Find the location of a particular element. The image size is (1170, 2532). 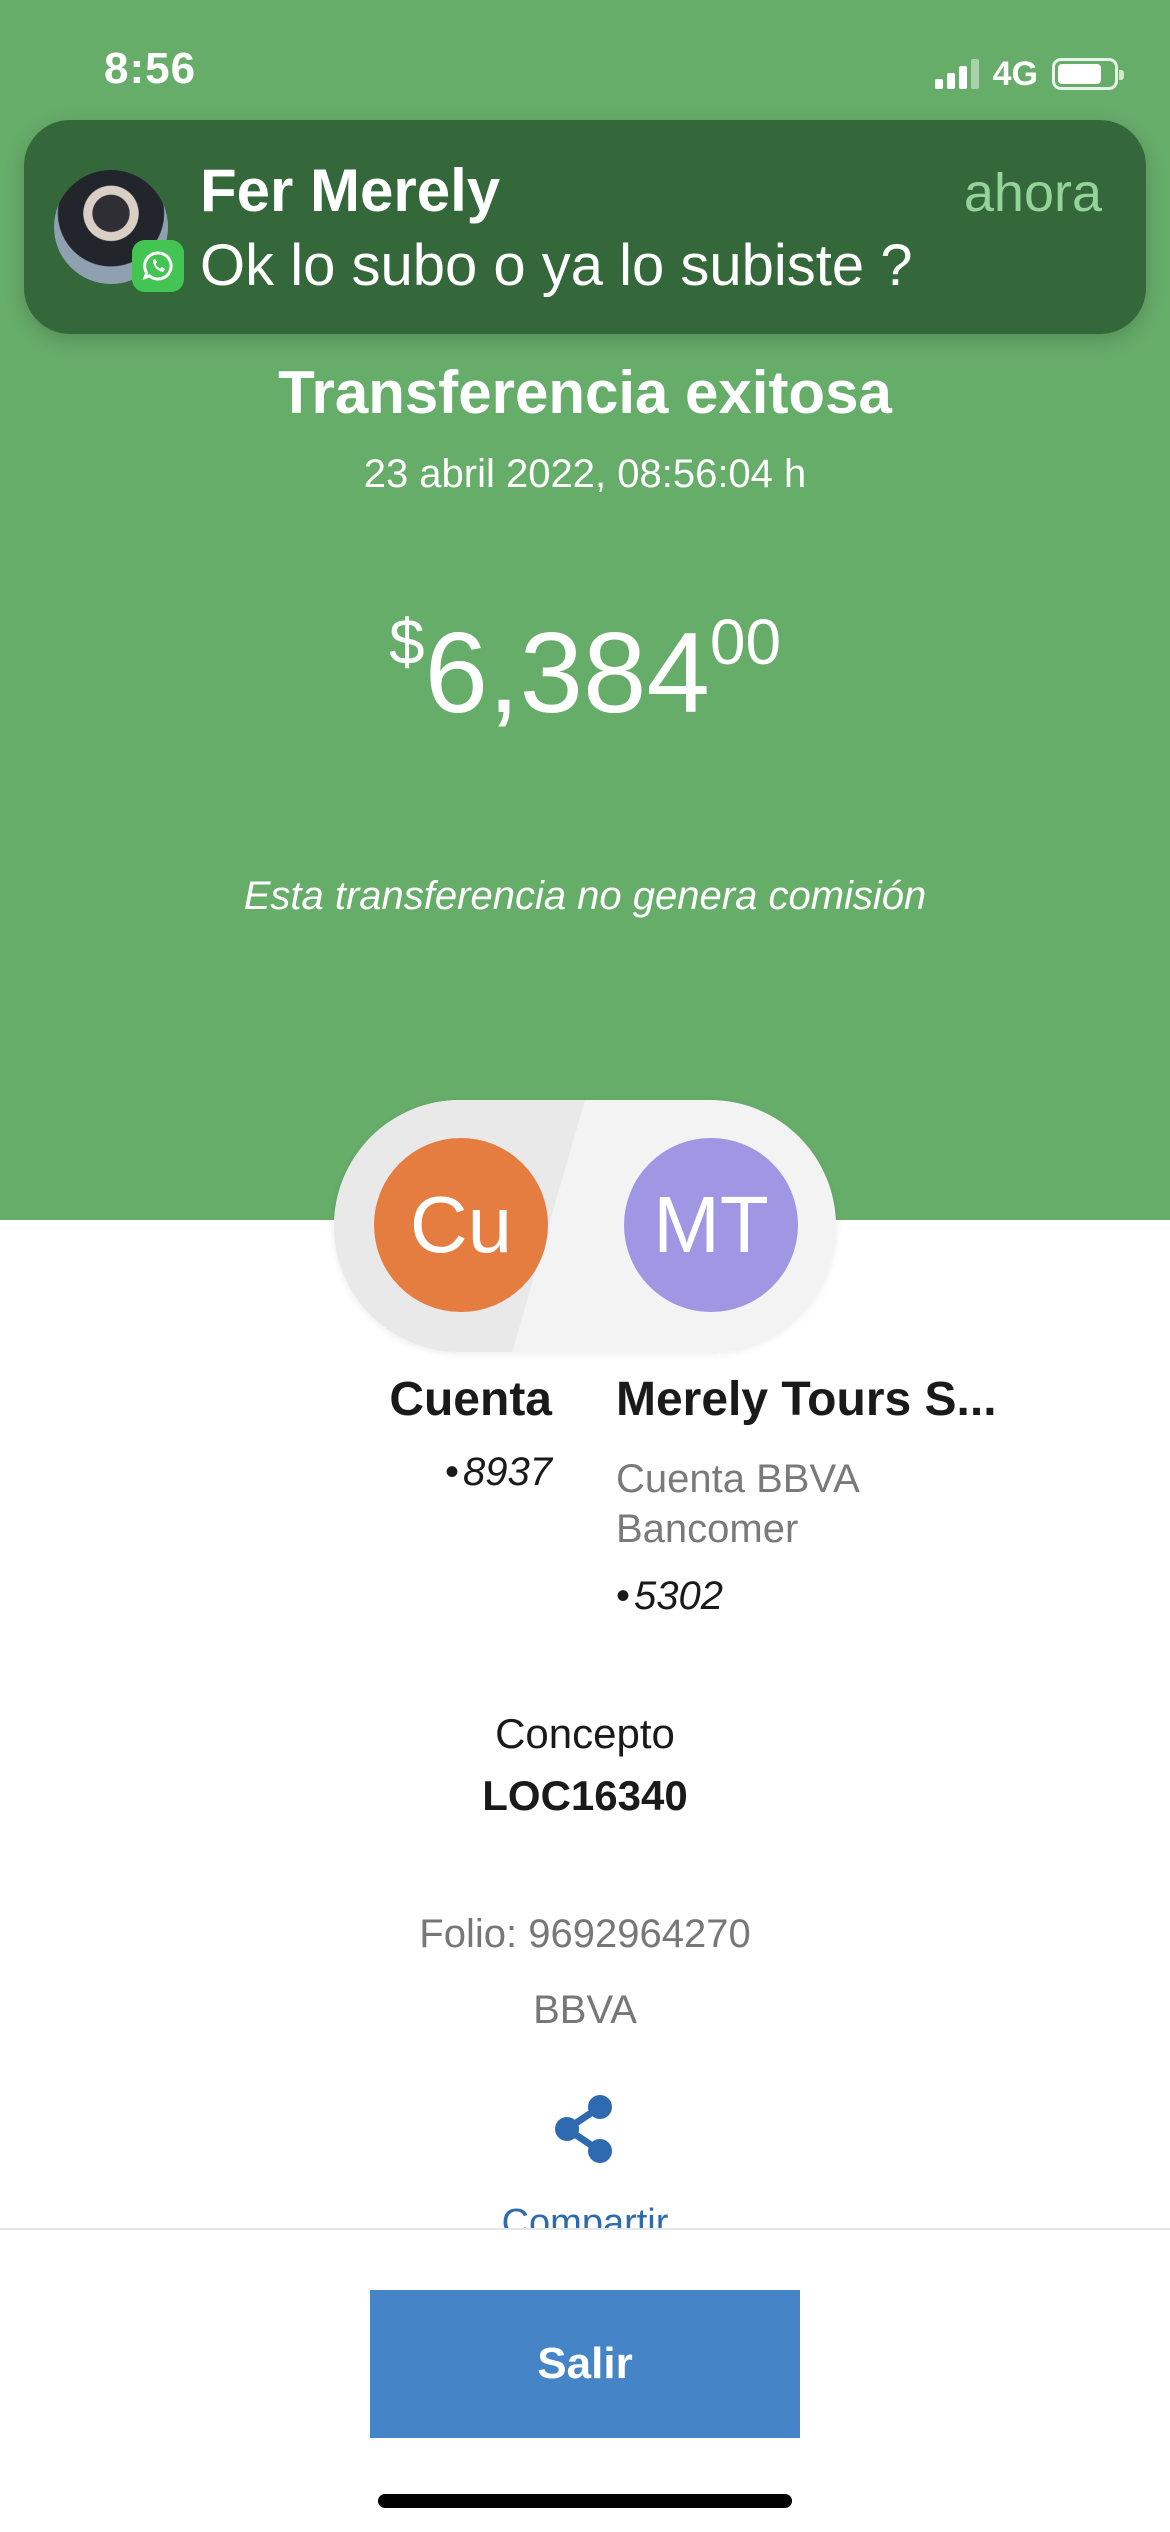

share-icon is located at coordinates (585, 2129).